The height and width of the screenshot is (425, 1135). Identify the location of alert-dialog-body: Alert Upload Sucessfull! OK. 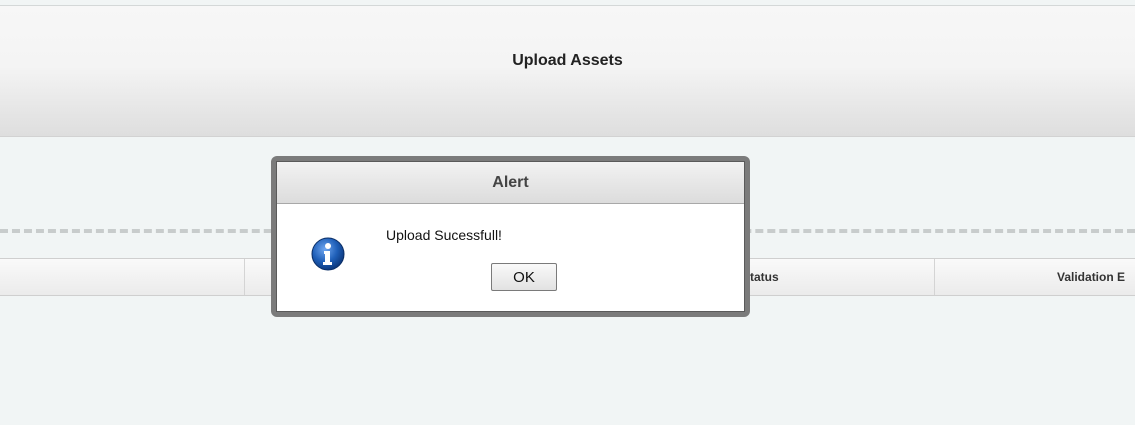
(510, 236).